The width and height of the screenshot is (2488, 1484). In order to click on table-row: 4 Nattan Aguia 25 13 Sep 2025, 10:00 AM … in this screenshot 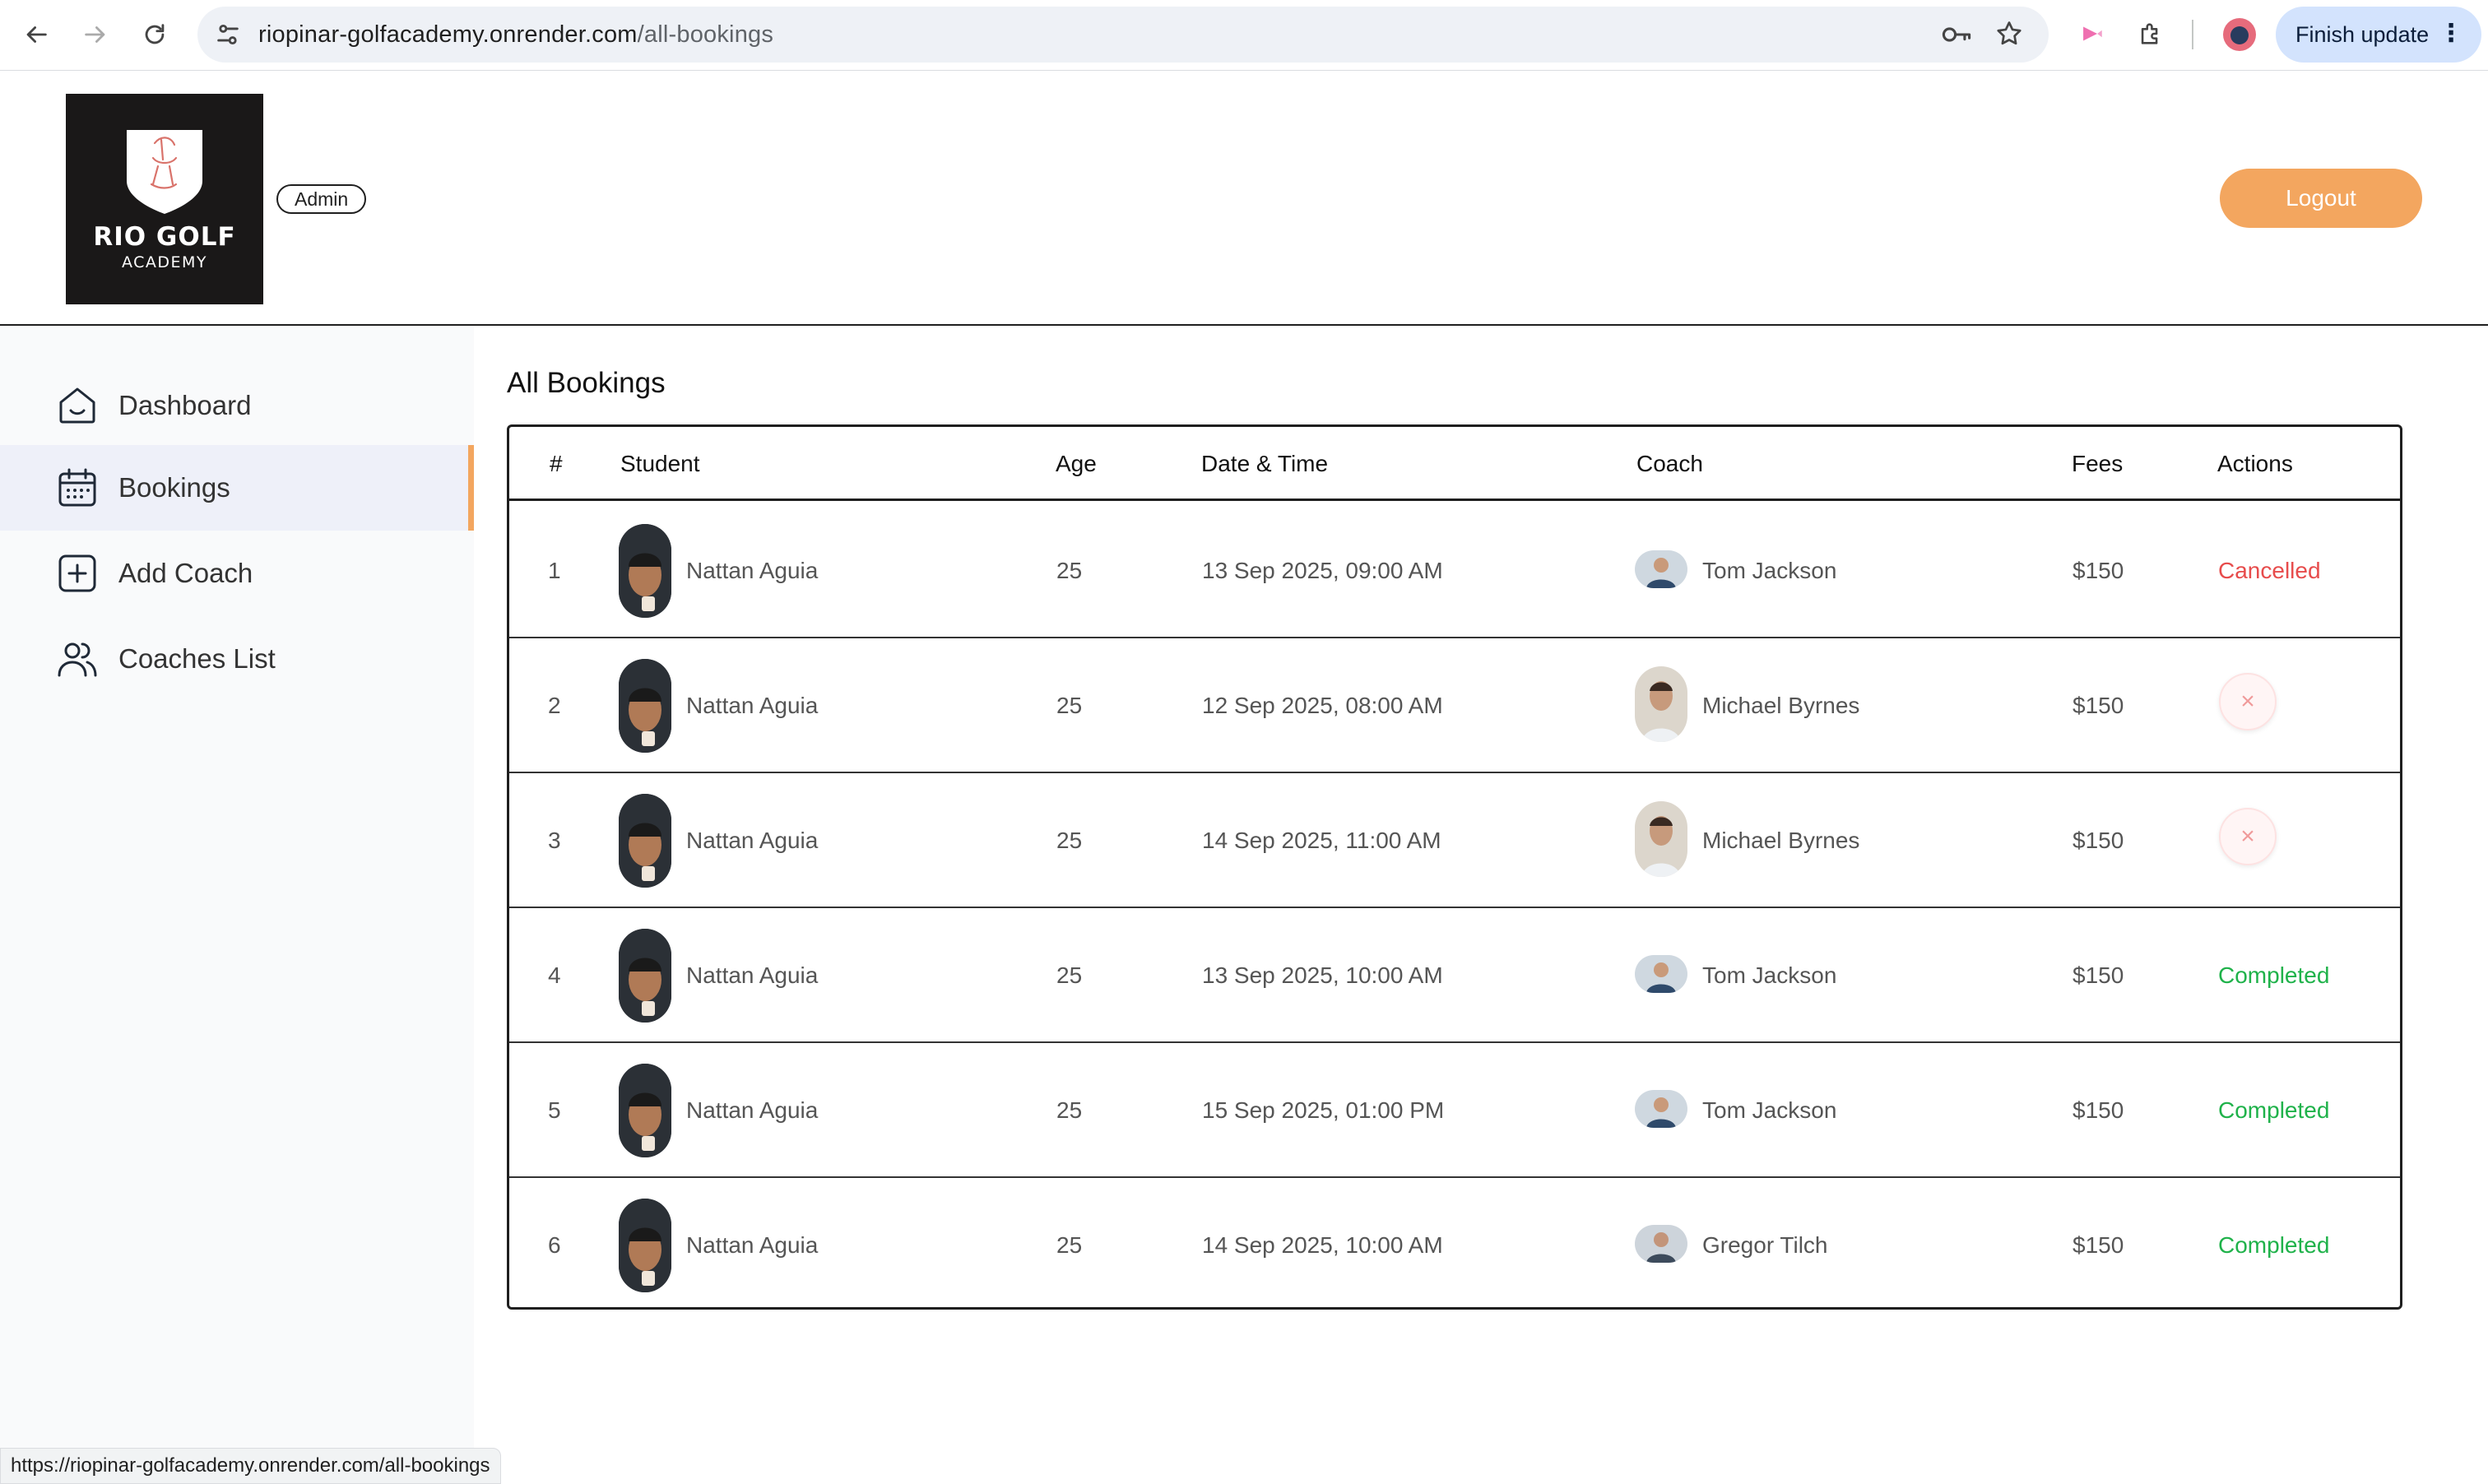, I will do `click(1454, 975)`.